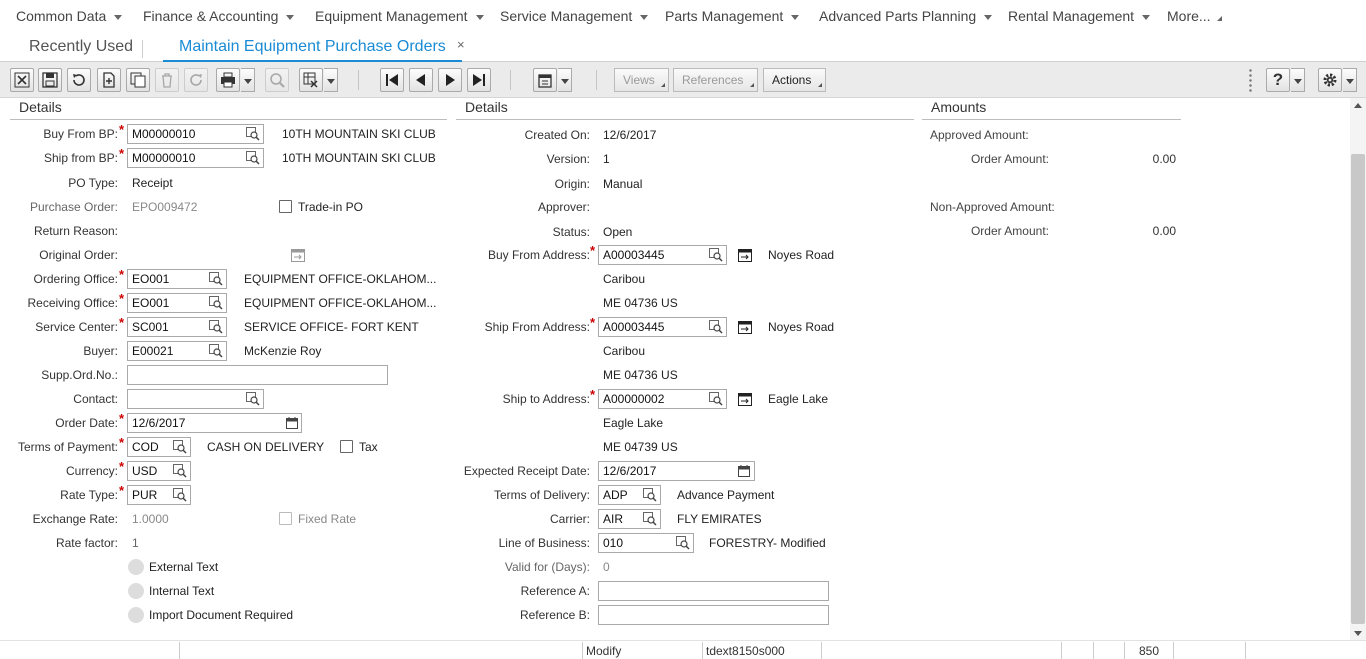 This screenshot has height=659, width=1366. What do you see at coordinates (662, 399) in the screenshot?
I see `ship-to-address-input` at bounding box center [662, 399].